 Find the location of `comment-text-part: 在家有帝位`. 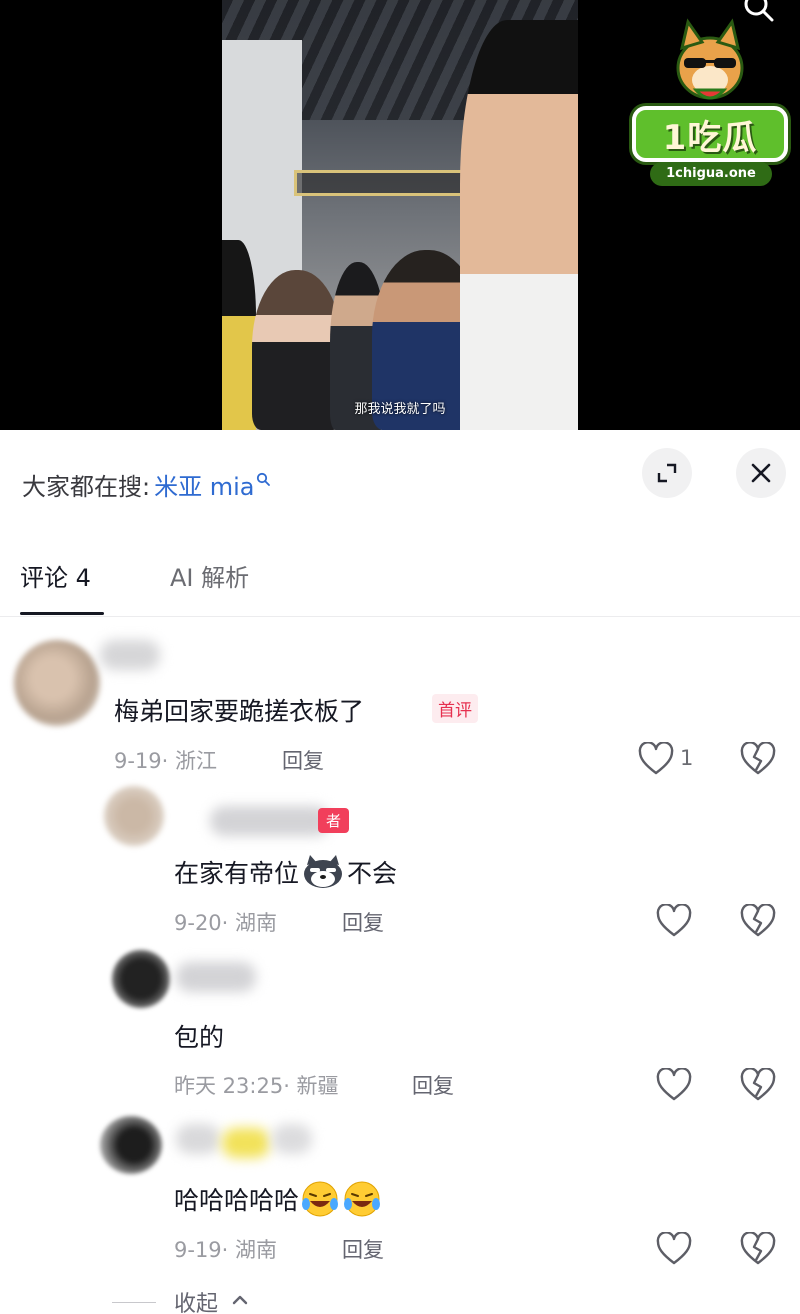

comment-text-part: 在家有帝位 is located at coordinates (237, 873).